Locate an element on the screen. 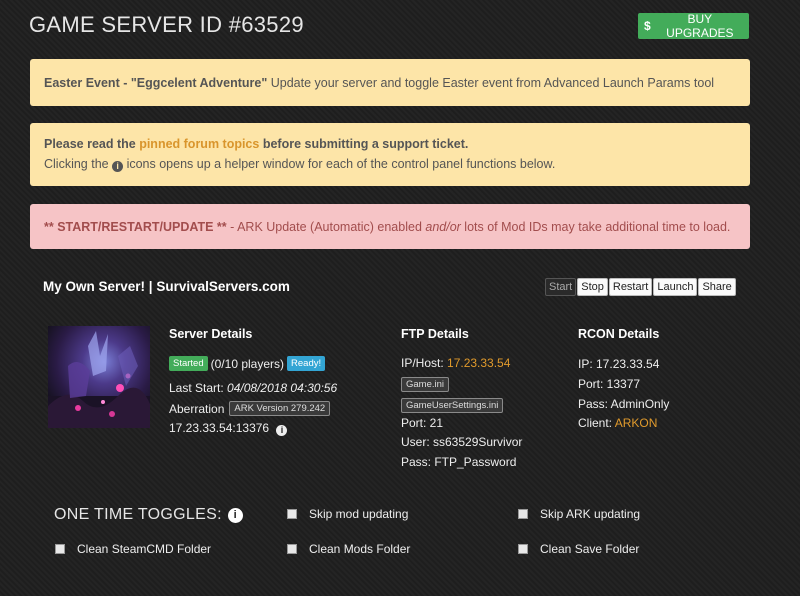  one-time-toggles-heading: ONE TIME TOGGLES: i is located at coordinates (148, 515).